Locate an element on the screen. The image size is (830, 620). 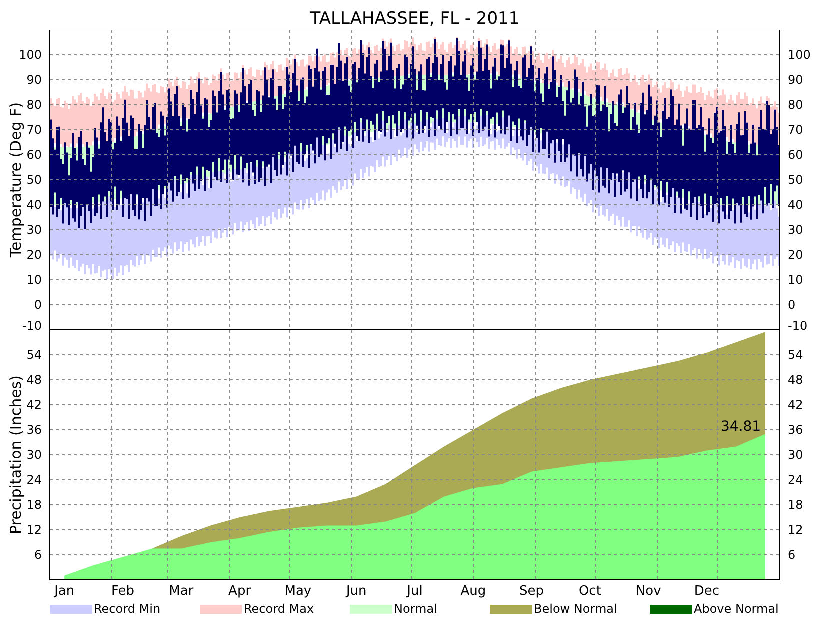
legend-label: Below Normal is located at coordinates (576, 609).